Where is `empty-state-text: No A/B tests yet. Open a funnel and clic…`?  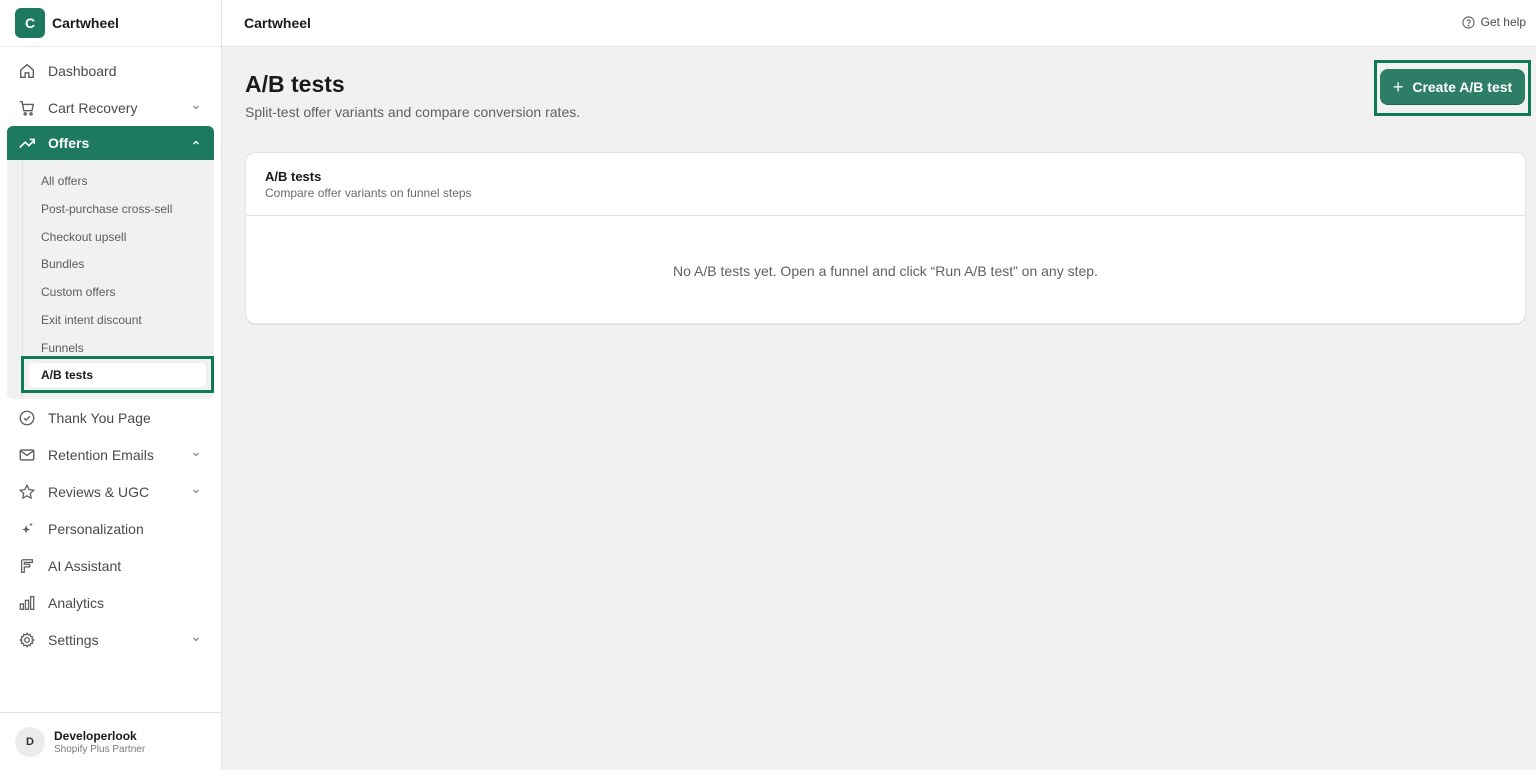 empty-state-text: No A/B tests yet. Open a funnel and clic… is located at coordinates (885, 271).